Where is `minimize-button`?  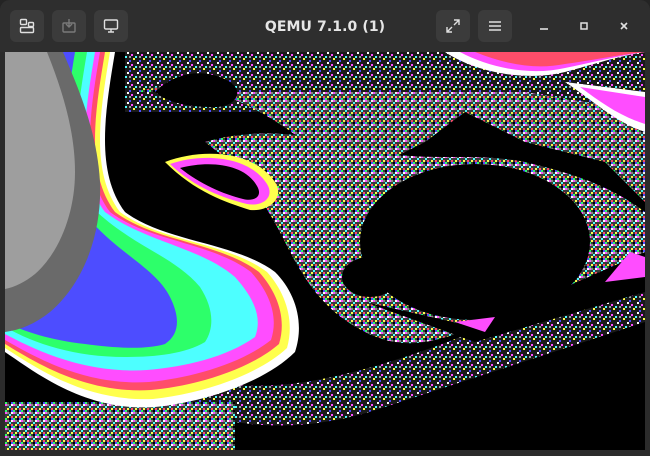
minimize-button is located at coordinates (544, 26).